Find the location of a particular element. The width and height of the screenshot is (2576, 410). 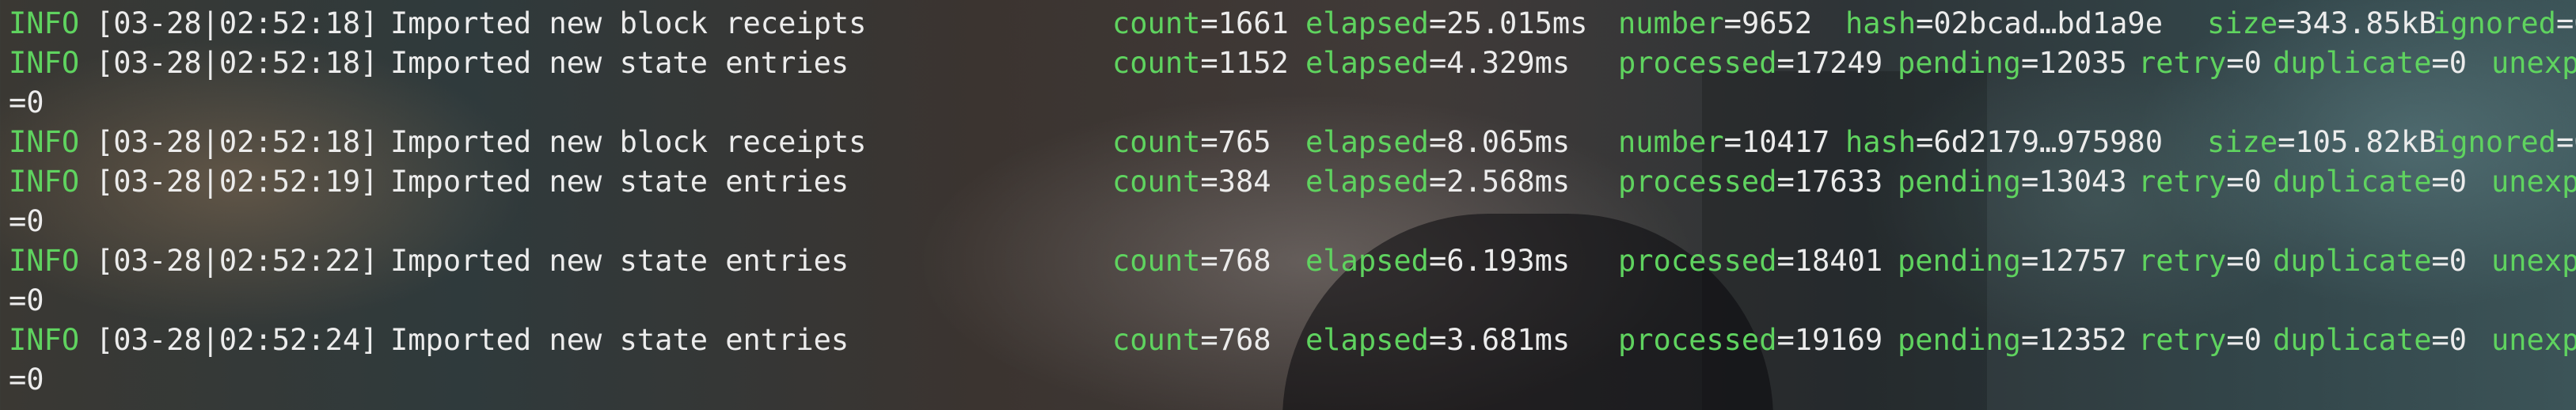

field-size: size=105.82kB is located at coordinates (2322, 142).